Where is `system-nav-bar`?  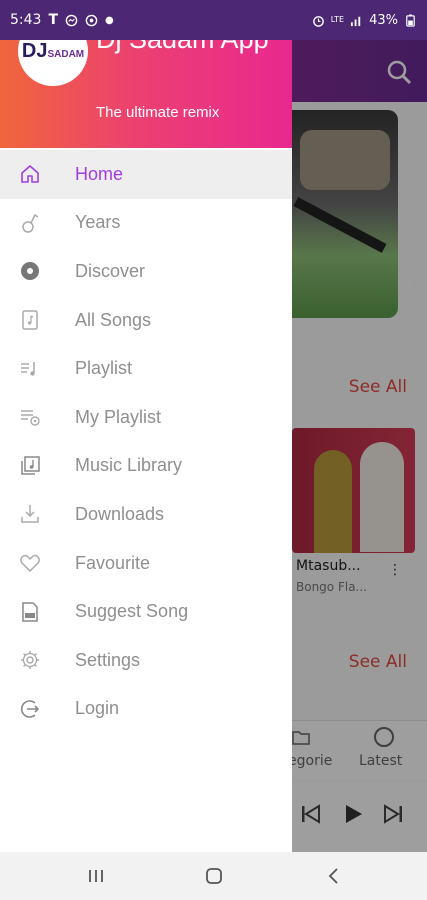
system-nav-bar is located at coordinates (213, 876).